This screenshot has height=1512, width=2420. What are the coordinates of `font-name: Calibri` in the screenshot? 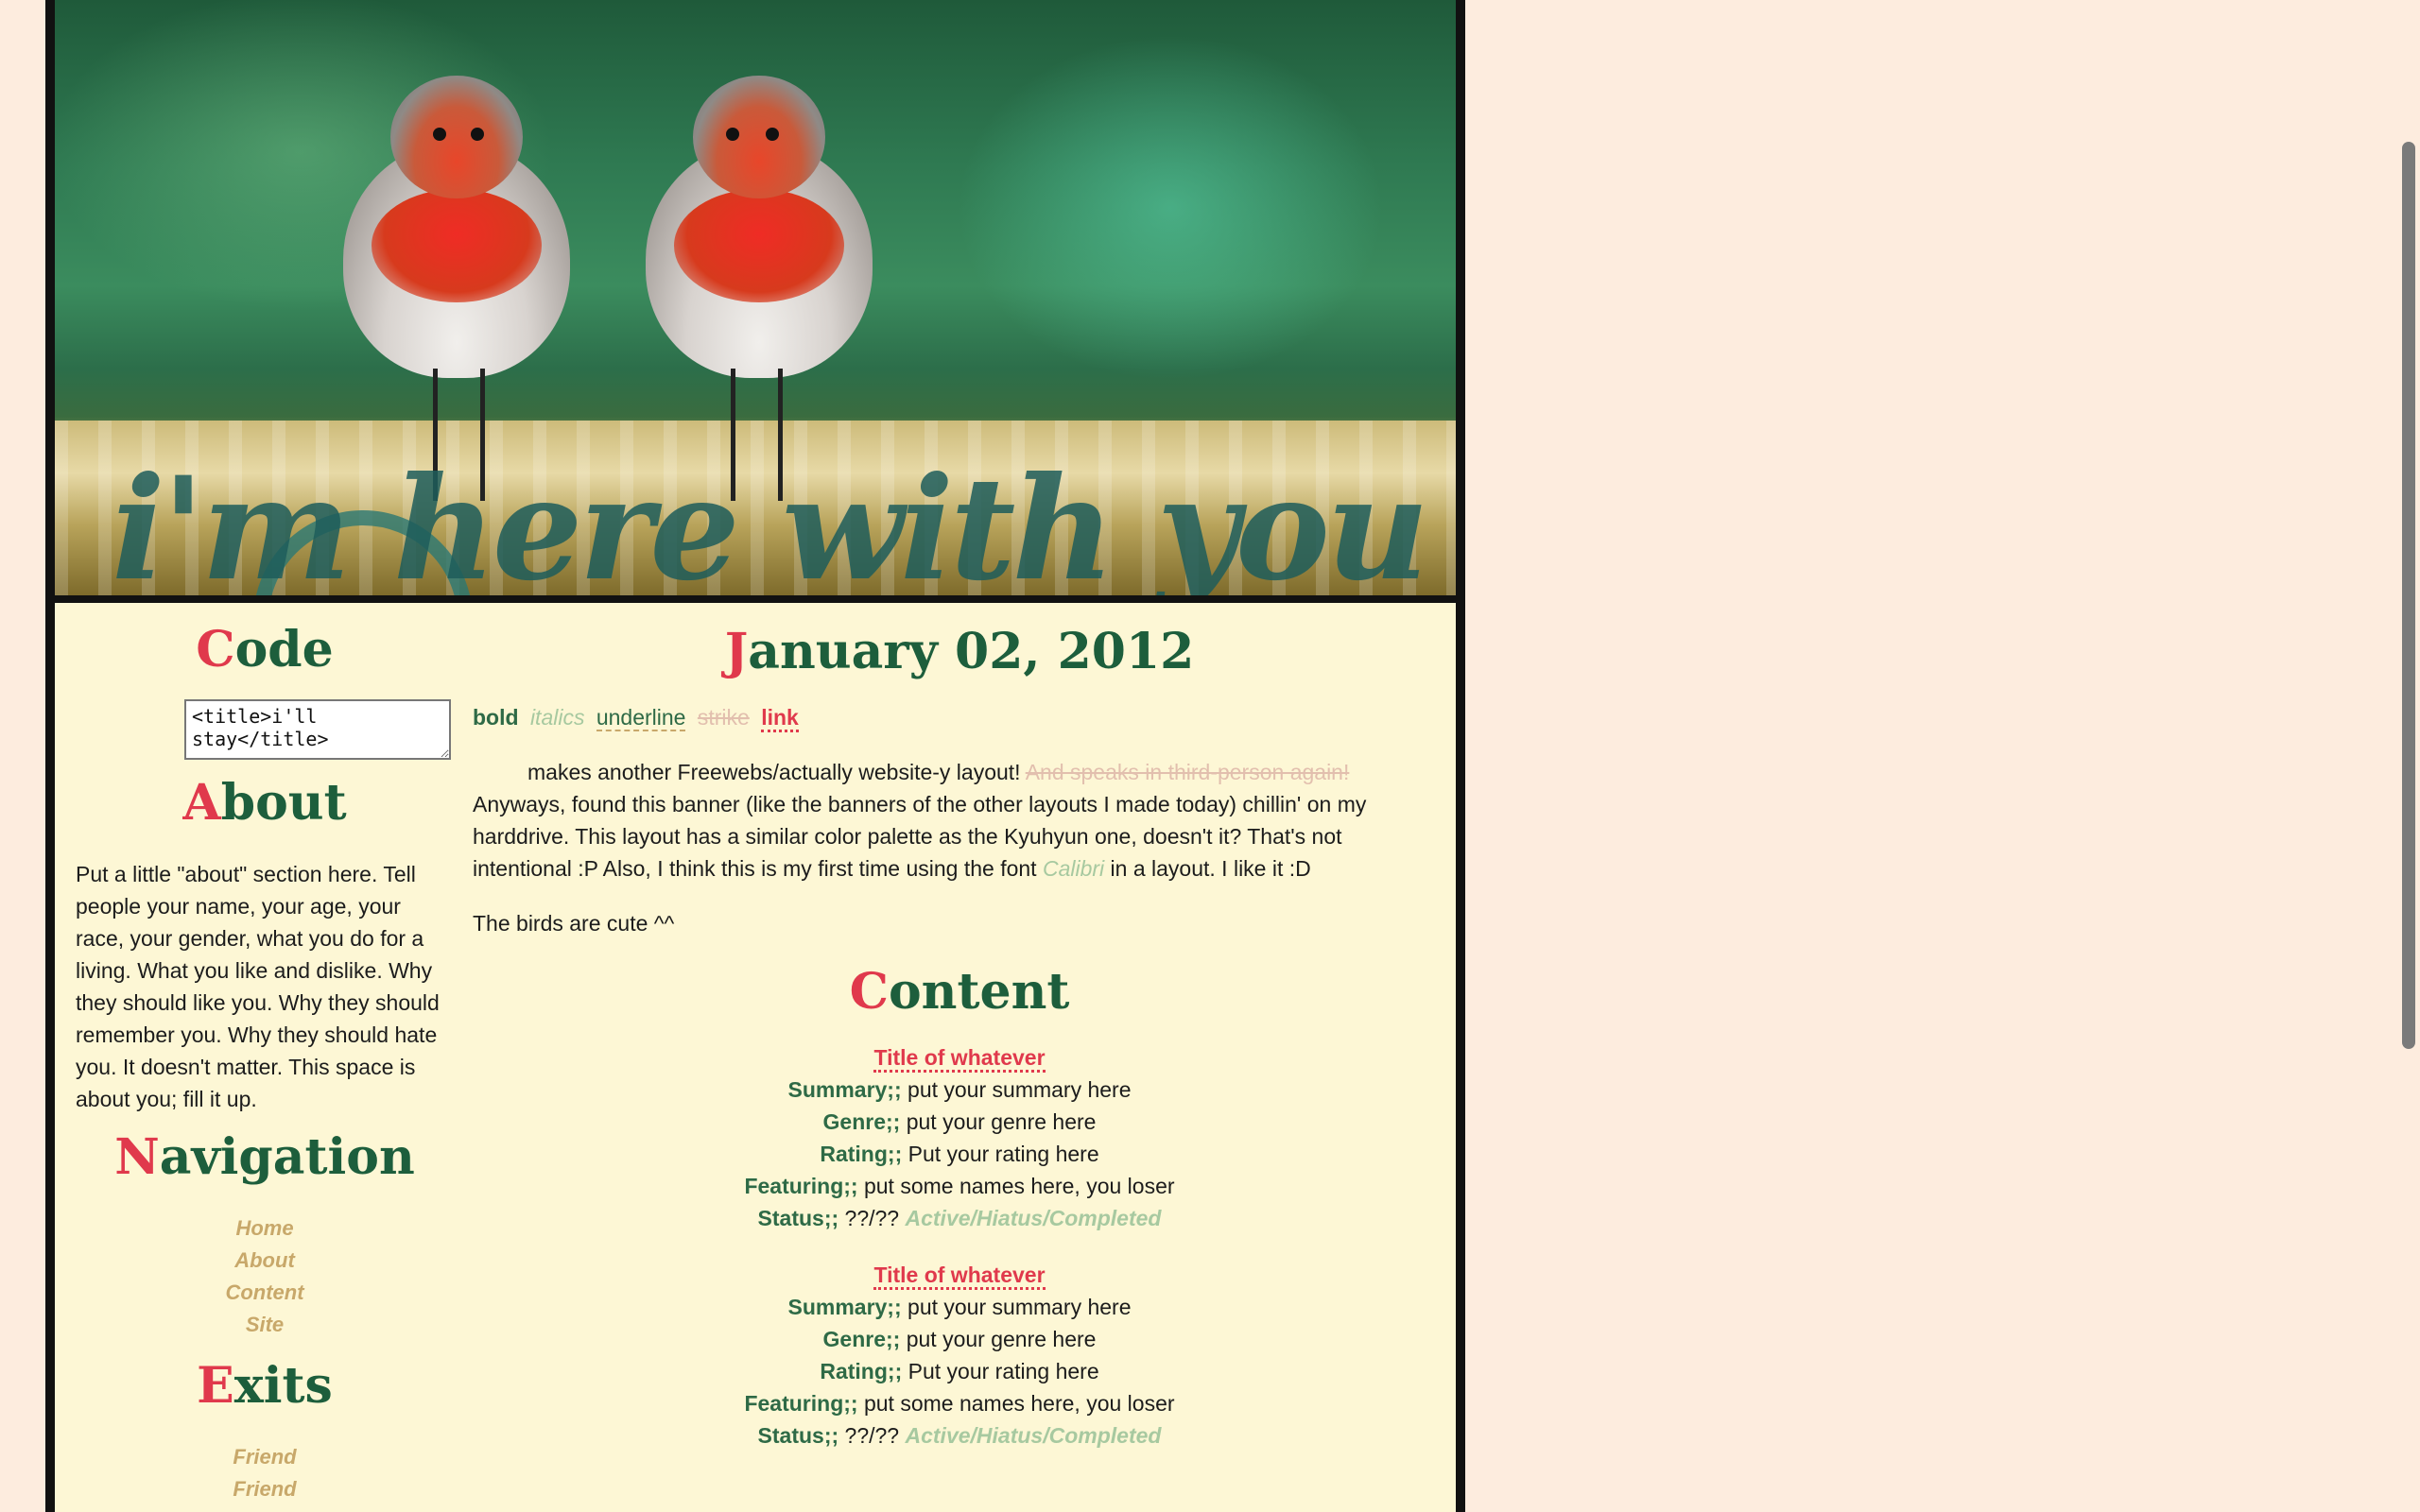 It's located at (1073, 868).